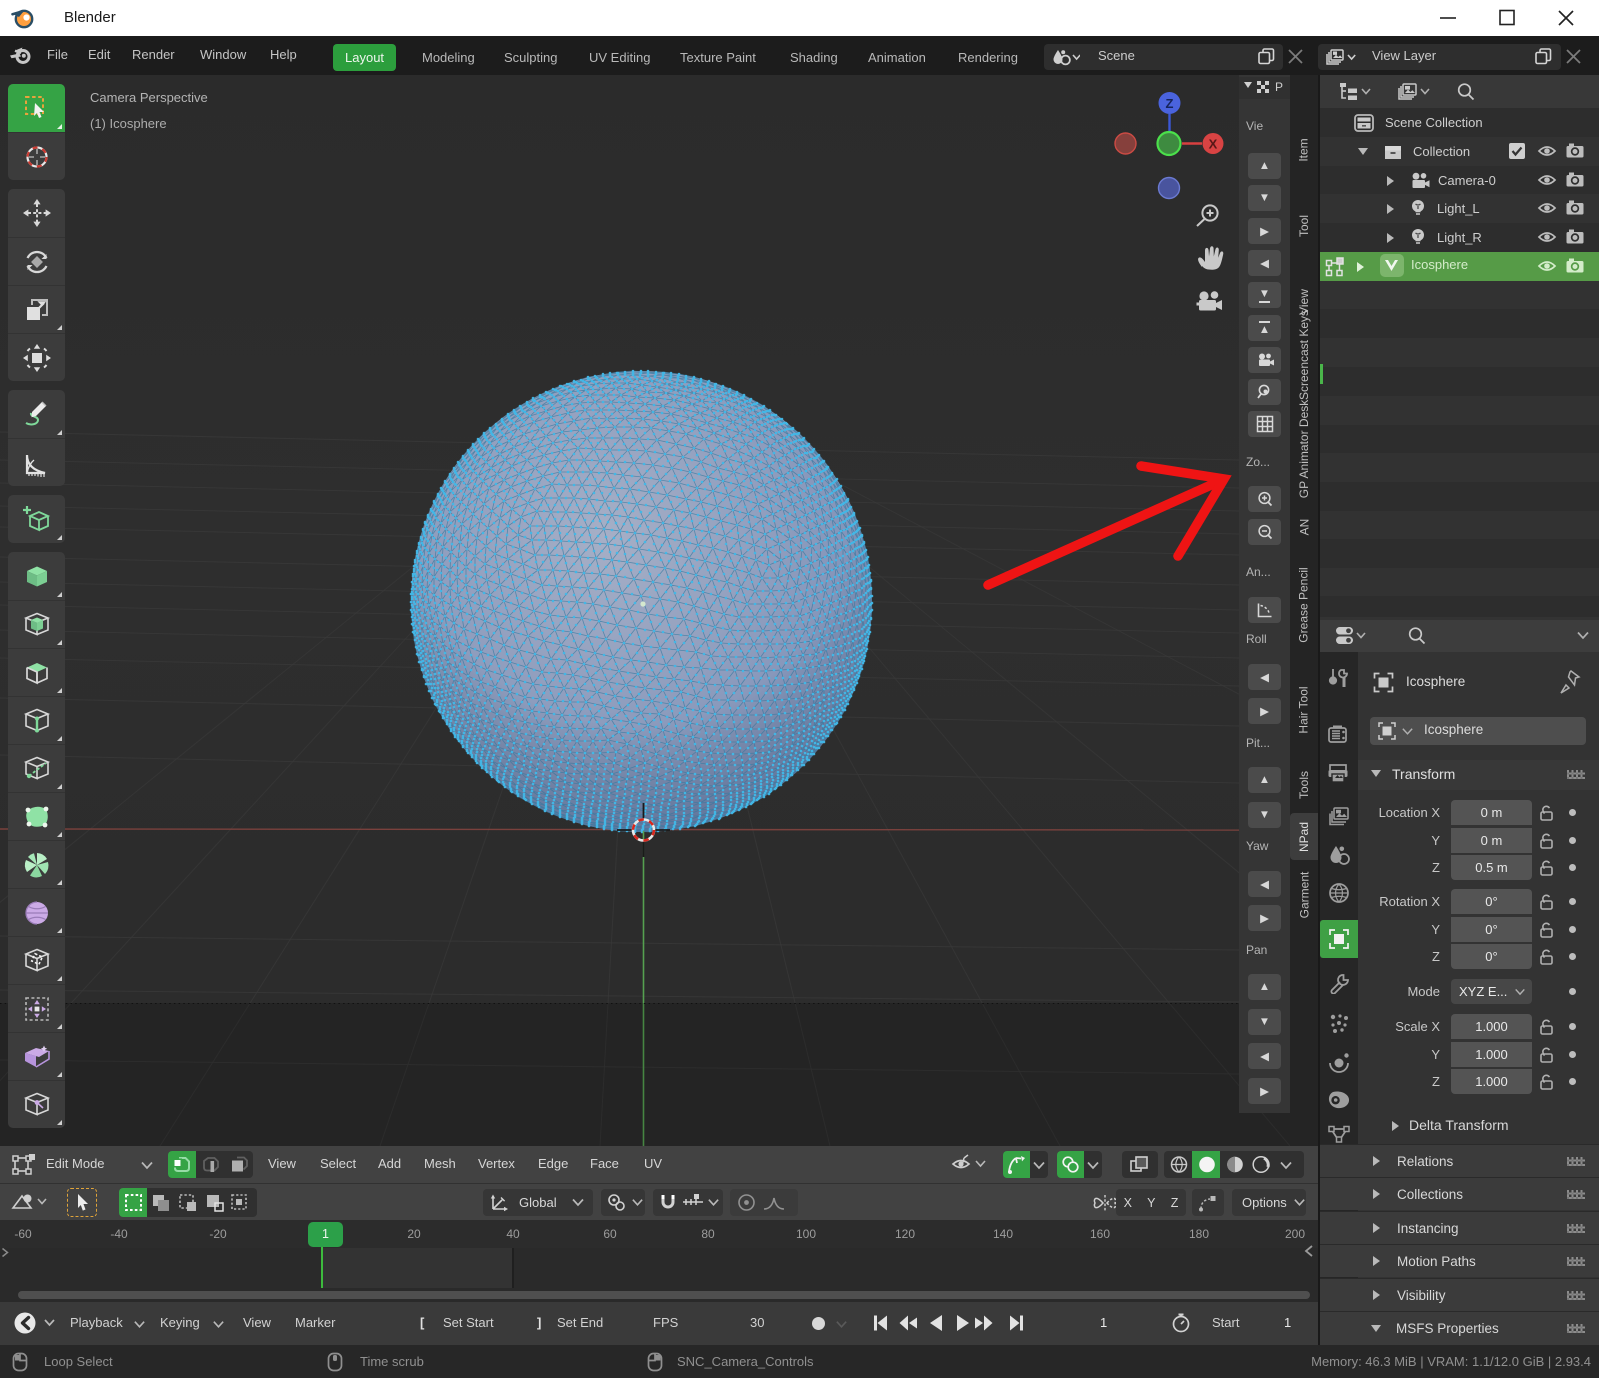  What do you see at coordinates (1213, 144) in the screenshot?
I see `svg-text: X` at bounding box center [1213, 144].